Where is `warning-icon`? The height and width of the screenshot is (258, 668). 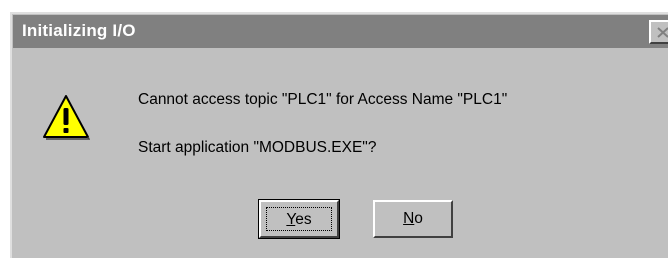
warning-icon is located at coordinates (66, 117).